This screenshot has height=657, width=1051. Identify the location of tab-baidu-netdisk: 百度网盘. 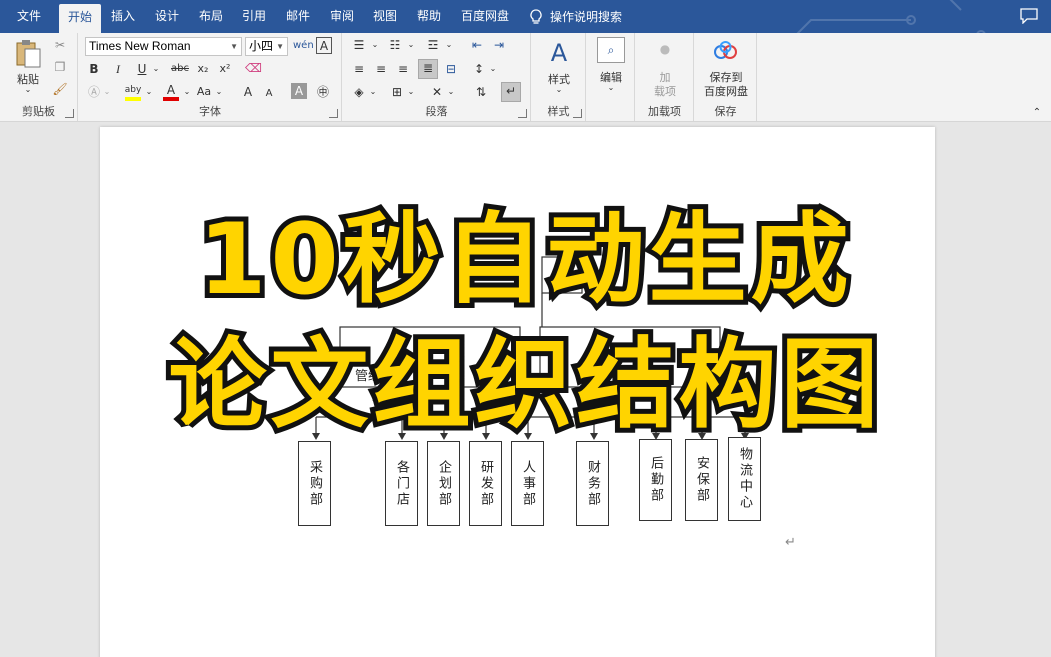
(485, 16).